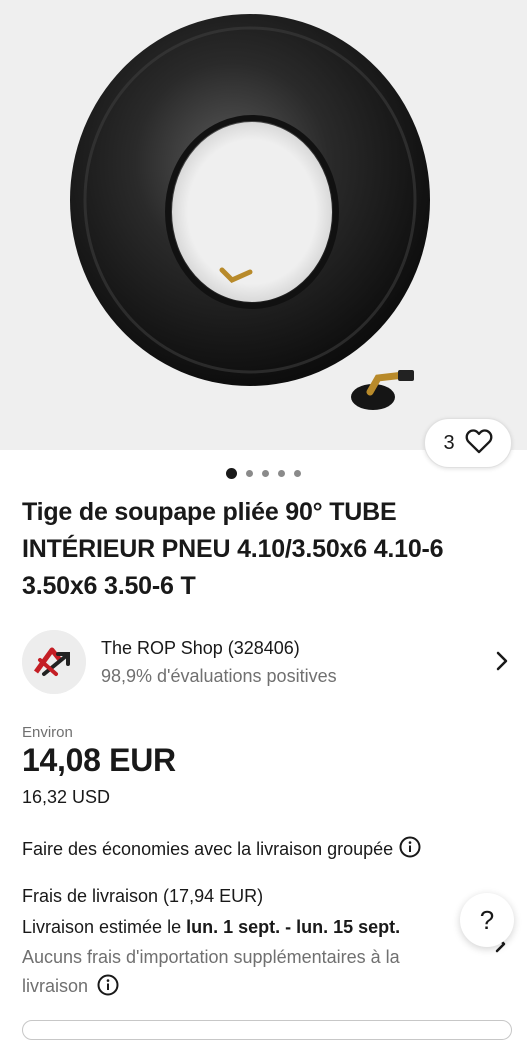 The height and width of the screenshot is (1040, 527). Describe the element at coordinates (293, 927) in the screenshot. I see `delivery-dates: lun. 1 sept. - lun. 15 sept.` at that location.